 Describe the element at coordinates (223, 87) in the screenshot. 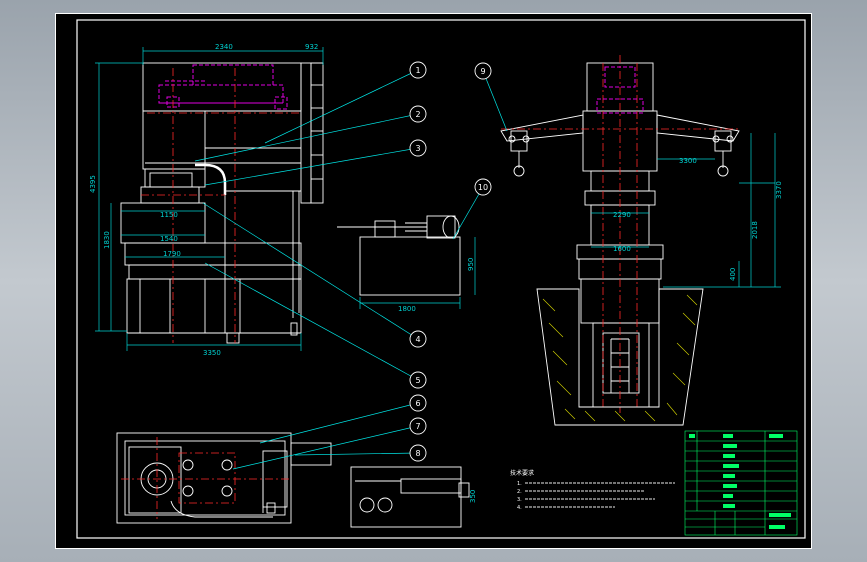

I see `top-mechanism` at that location.